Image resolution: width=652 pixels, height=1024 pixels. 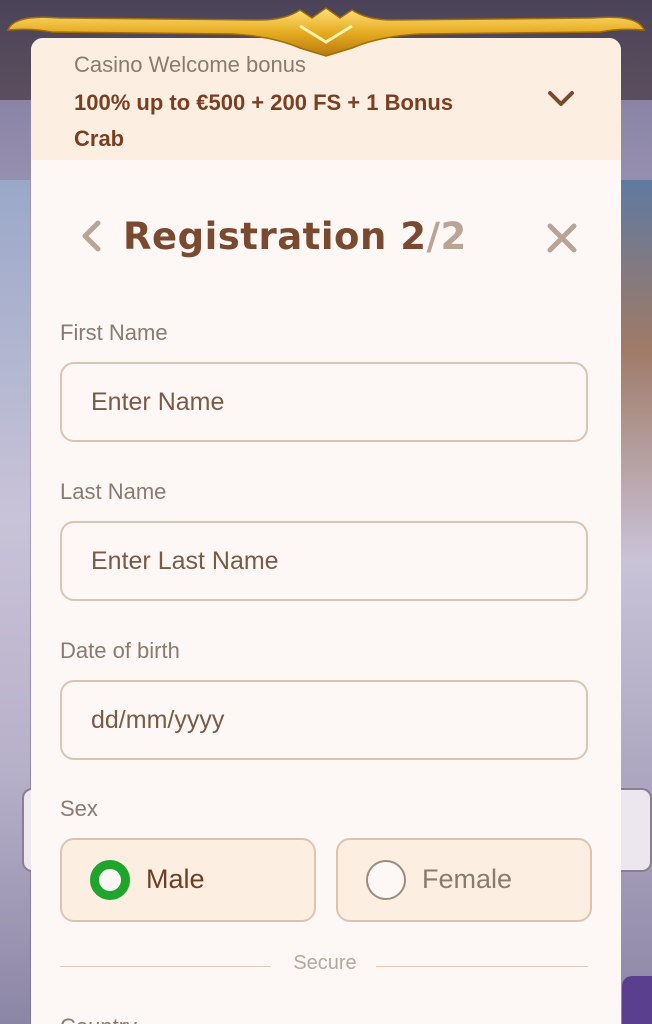 What do you see at coordinates (98, 1019) in the screenshot?
I see `country-label: Country` at bounding box center [98, 1019].